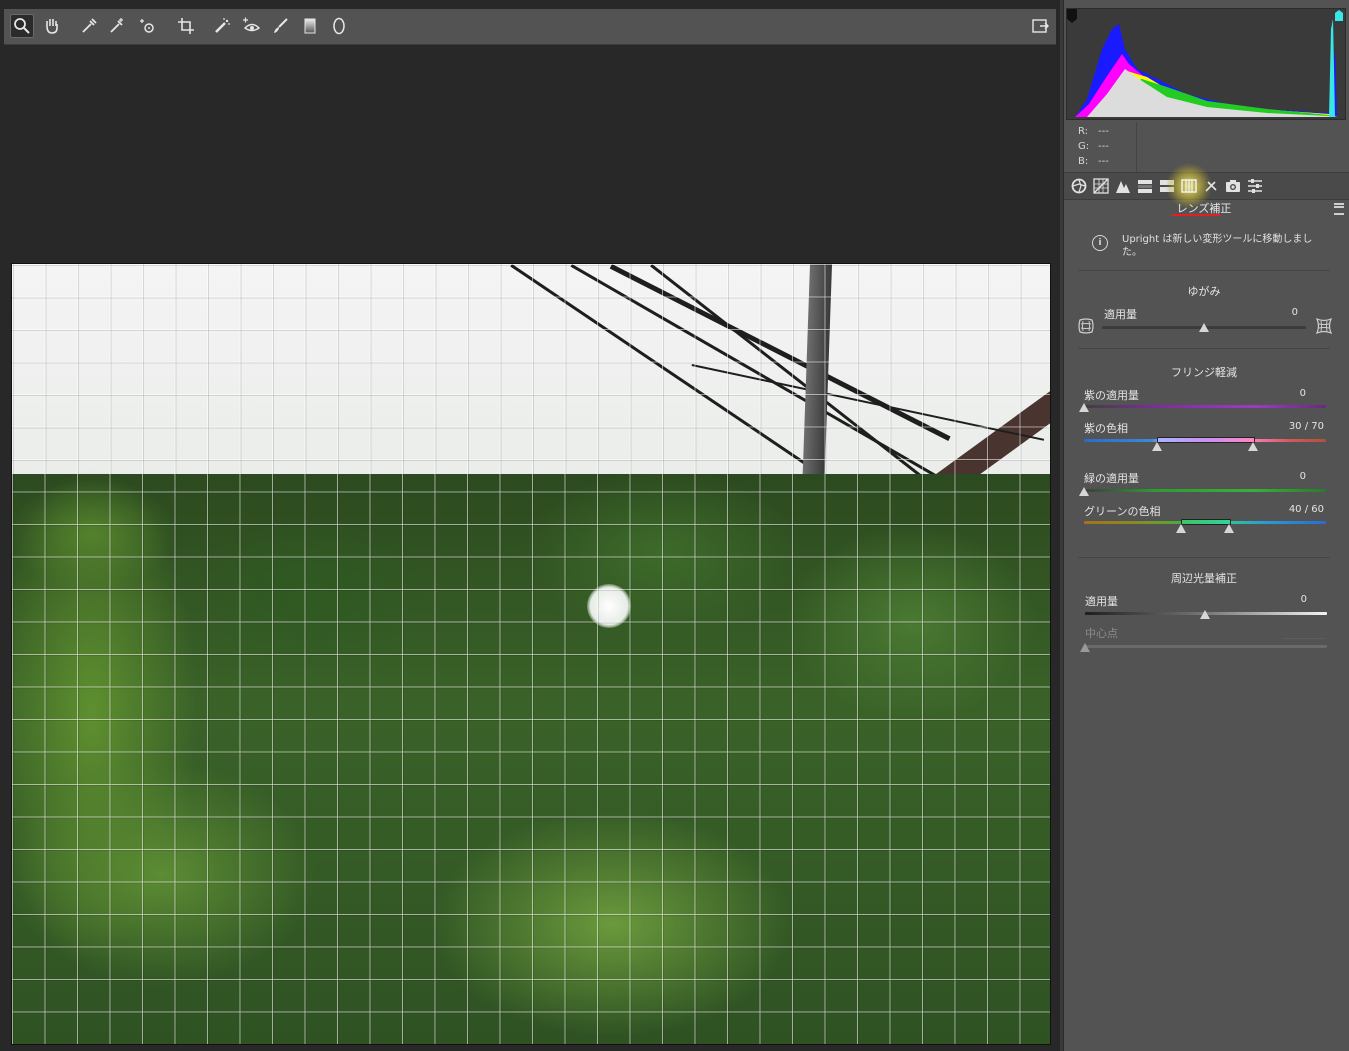 The height and width of the screenshot is (1051, 1349). Describe the element at coordinates (1306, 426) in the screenshot. I see `purple-hue-value: 30 / 70` at that location.